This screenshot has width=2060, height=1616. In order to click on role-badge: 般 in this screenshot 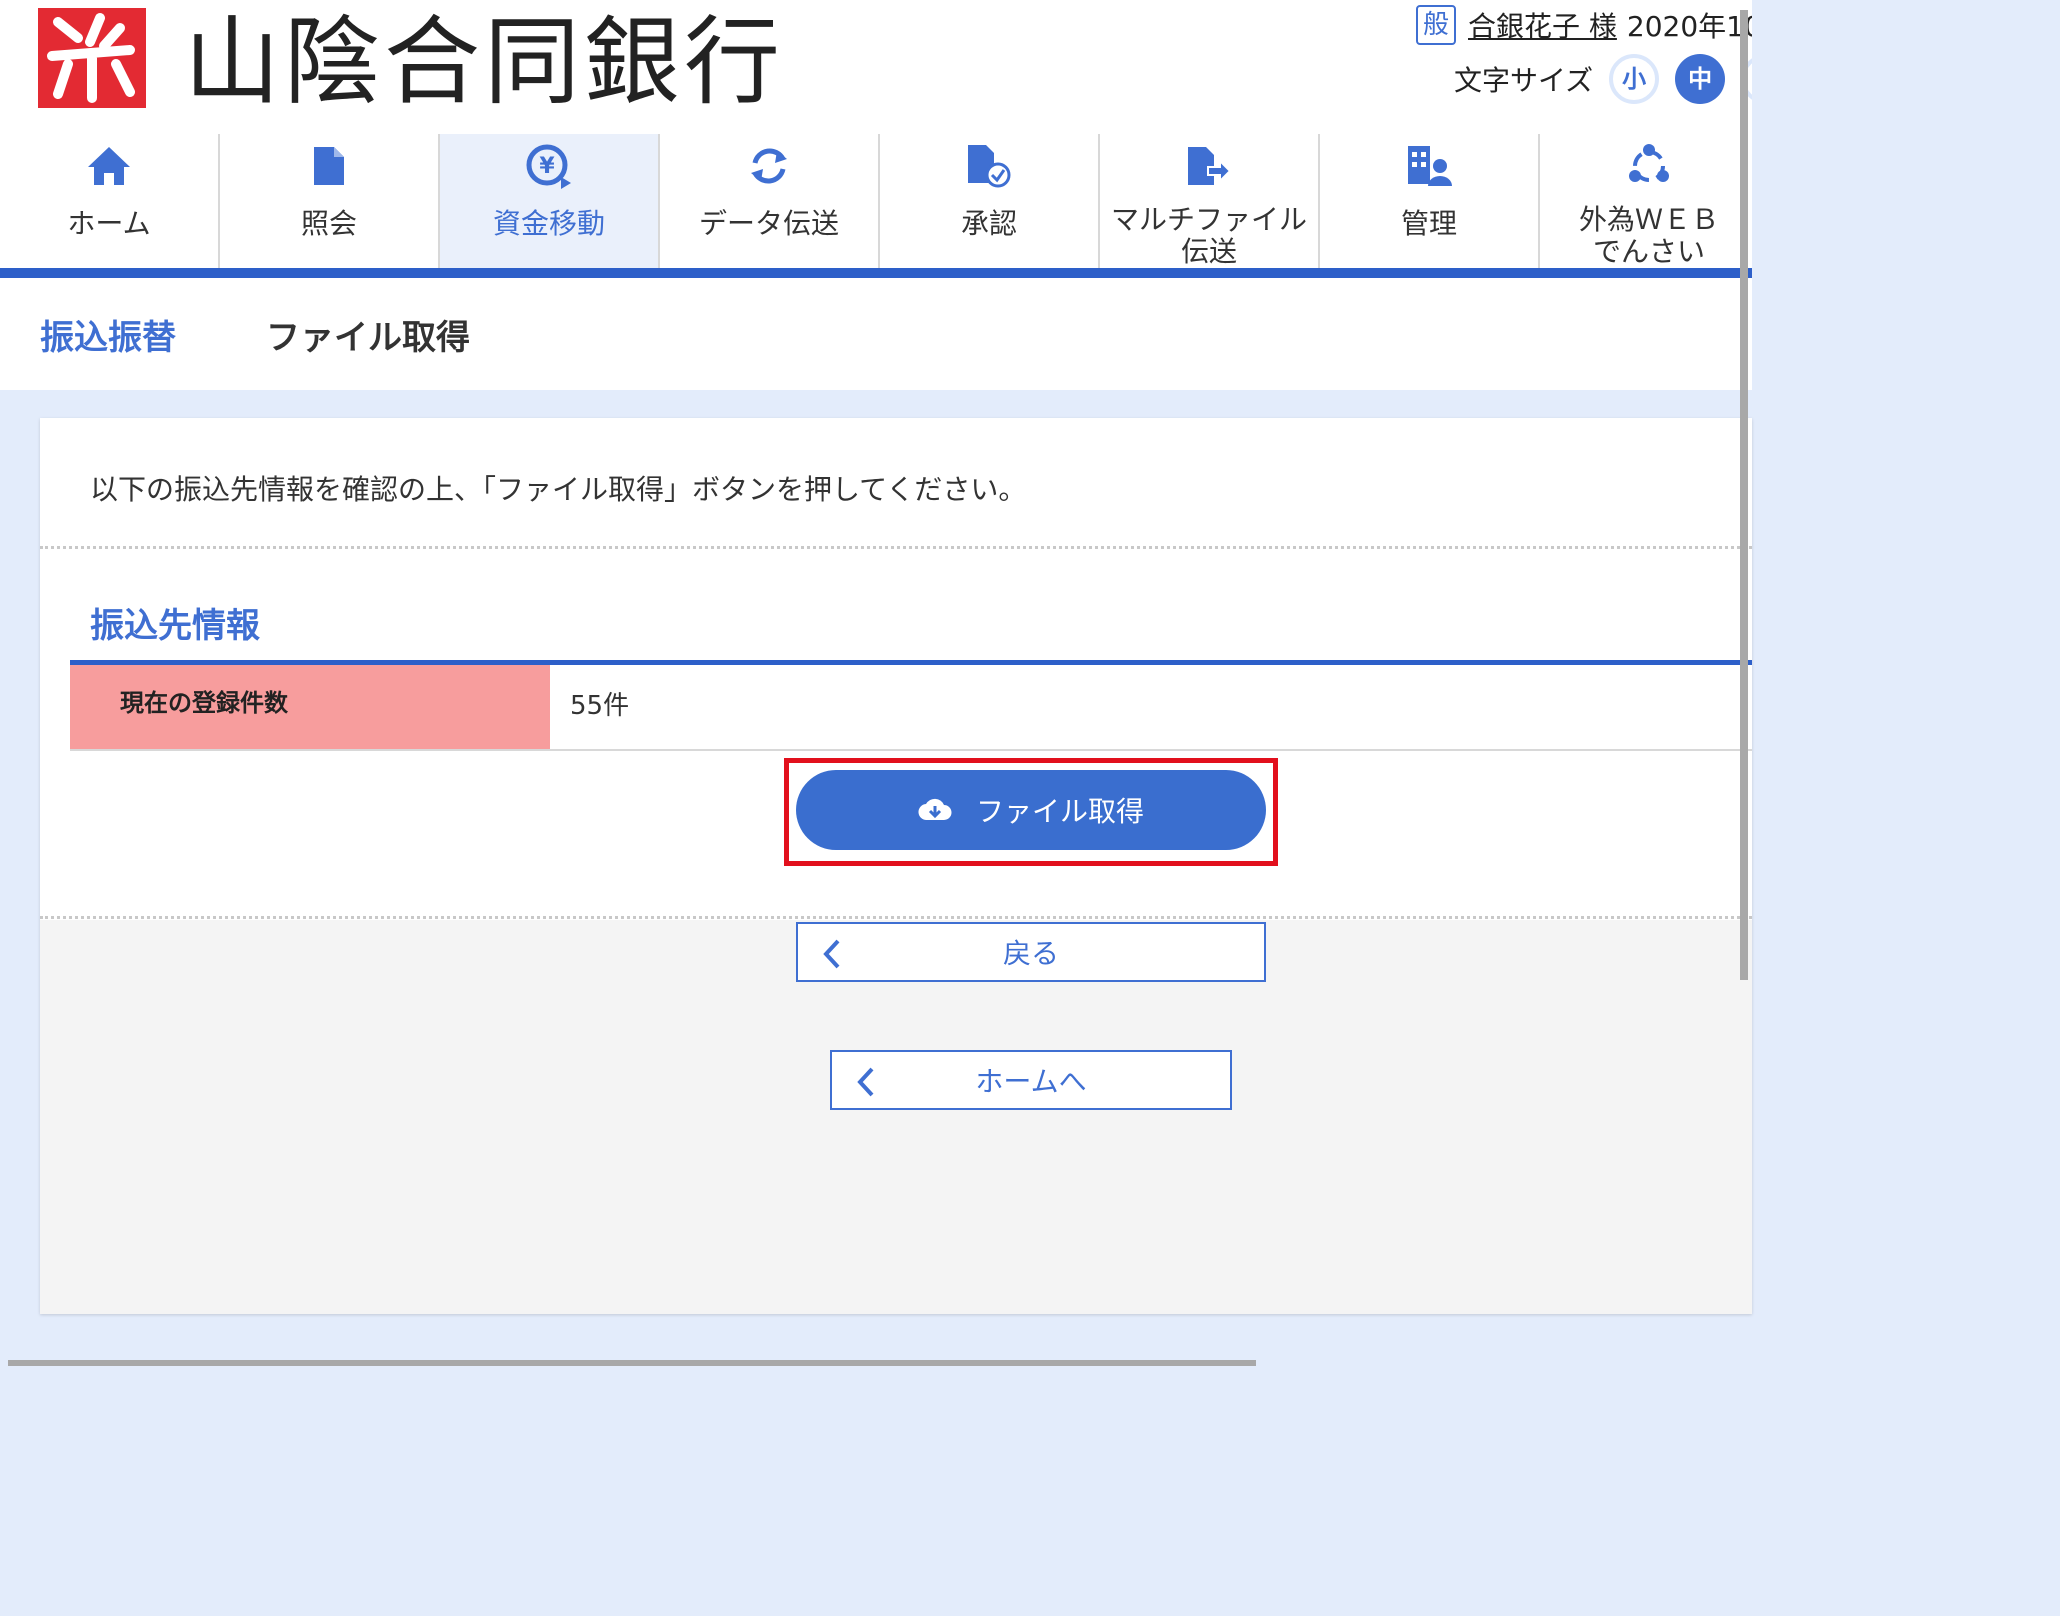, I will do `click(1436, 25)`.